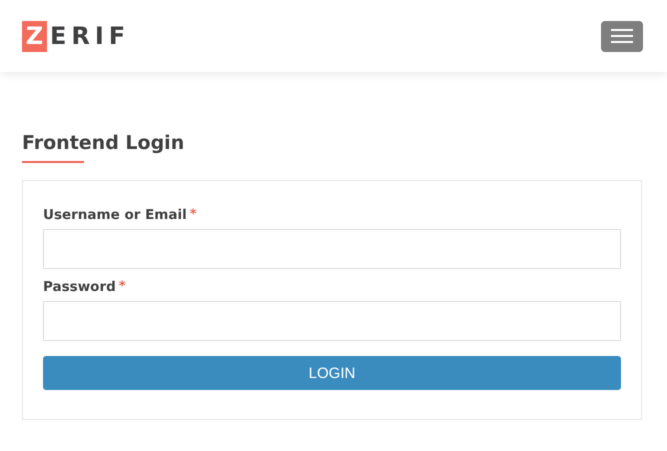 The image size is (667, 451). I want to click on field-label: Username or Email, so click(115, 215).